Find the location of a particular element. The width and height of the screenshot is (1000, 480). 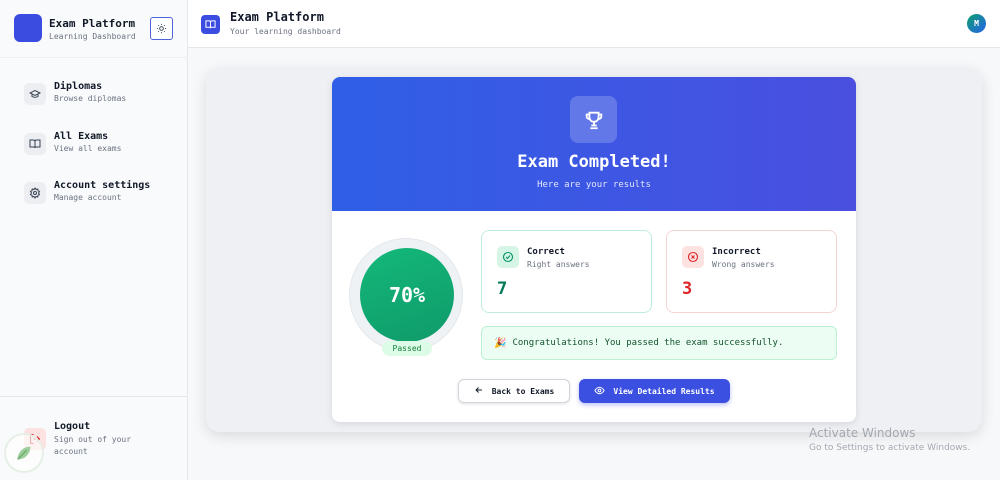

result-title: Exam Completed! is located at coordinates (594, 162).